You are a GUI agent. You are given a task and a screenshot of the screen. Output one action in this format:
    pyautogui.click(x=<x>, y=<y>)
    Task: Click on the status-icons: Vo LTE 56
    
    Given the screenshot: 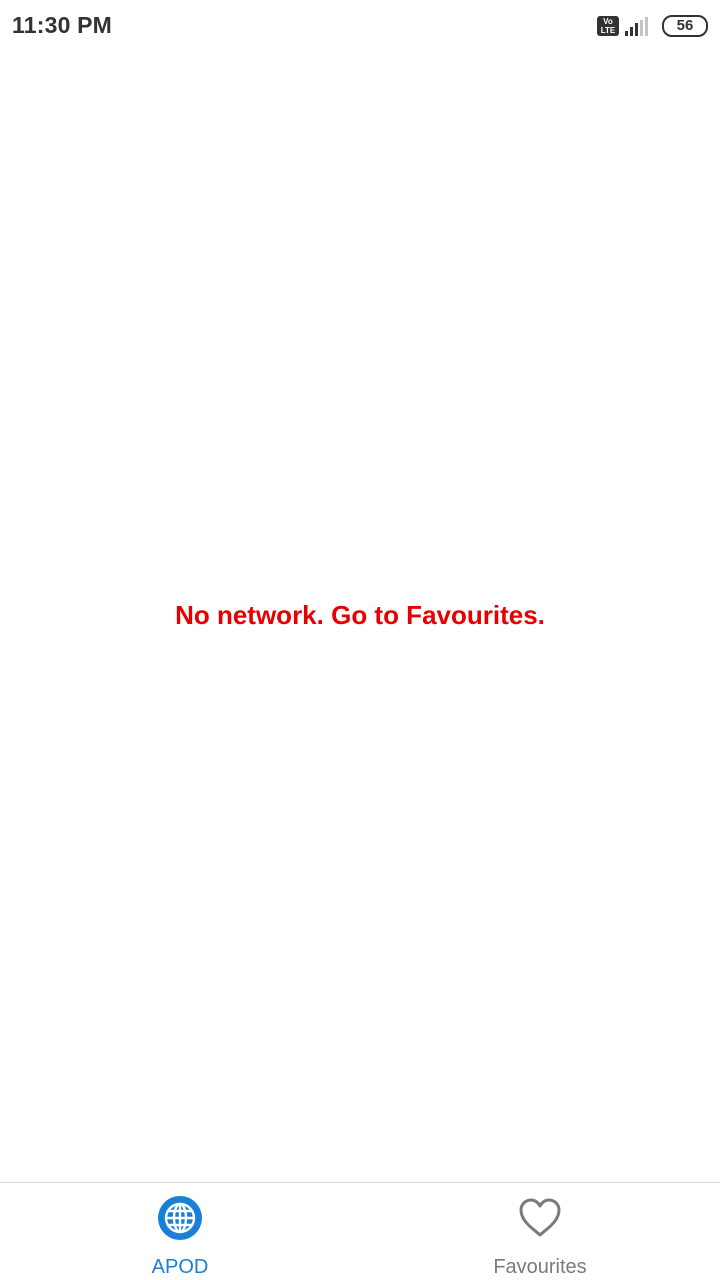 What is the action you would take?
    pyautogui.click(x=652, y=26)
    